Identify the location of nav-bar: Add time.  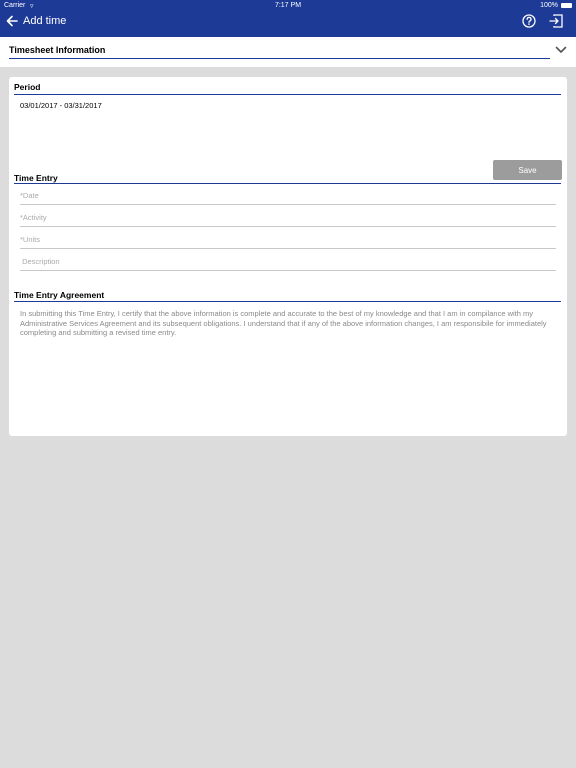
(288, 24).